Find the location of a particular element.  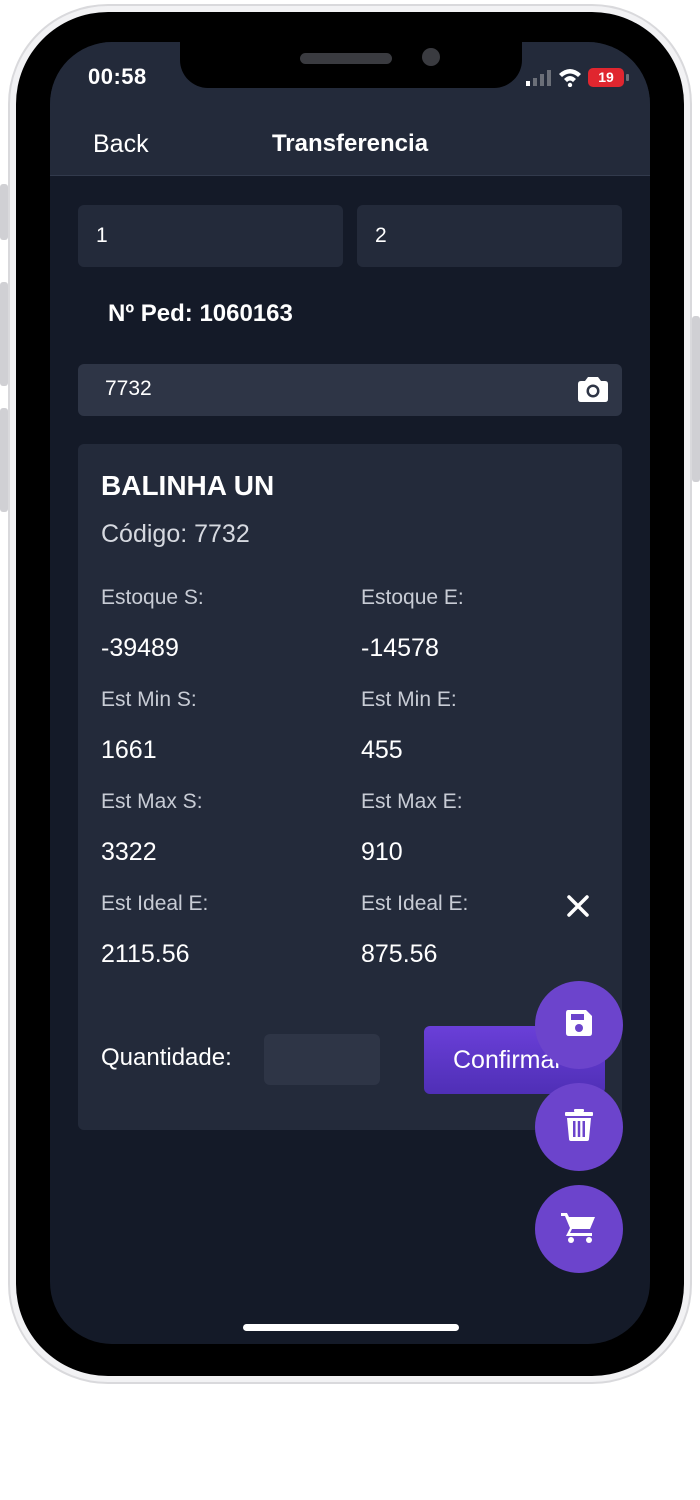

save-button is located at coordinates (579, 1025).